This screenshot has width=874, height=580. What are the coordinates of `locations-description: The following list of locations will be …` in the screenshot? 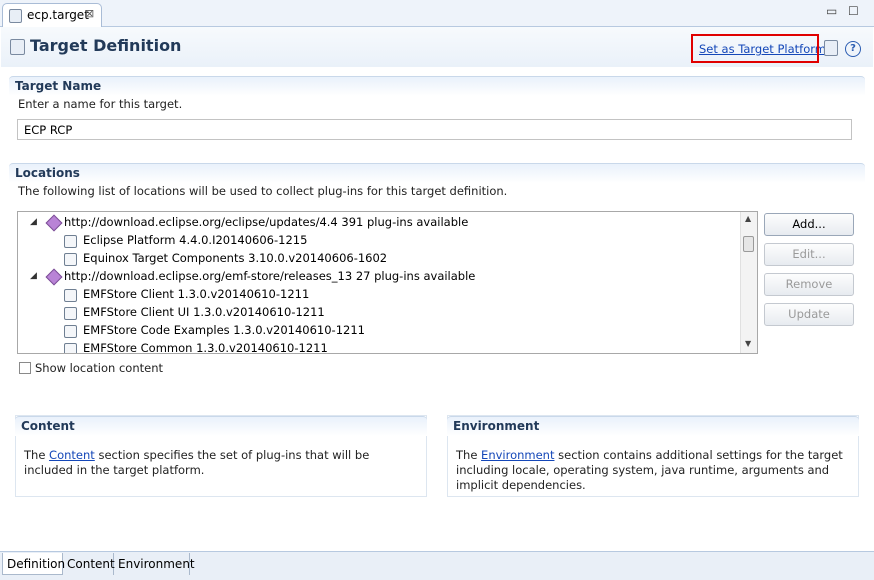 It's located at (263, 191).